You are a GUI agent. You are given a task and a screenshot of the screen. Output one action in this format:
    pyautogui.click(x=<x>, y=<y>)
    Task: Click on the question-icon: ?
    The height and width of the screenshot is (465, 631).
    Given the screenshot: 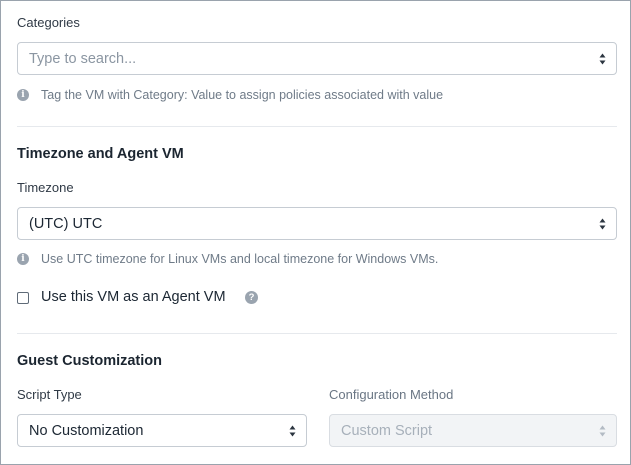 What is the action you would take?
    pyautogui.click(x=251, y=297)
    